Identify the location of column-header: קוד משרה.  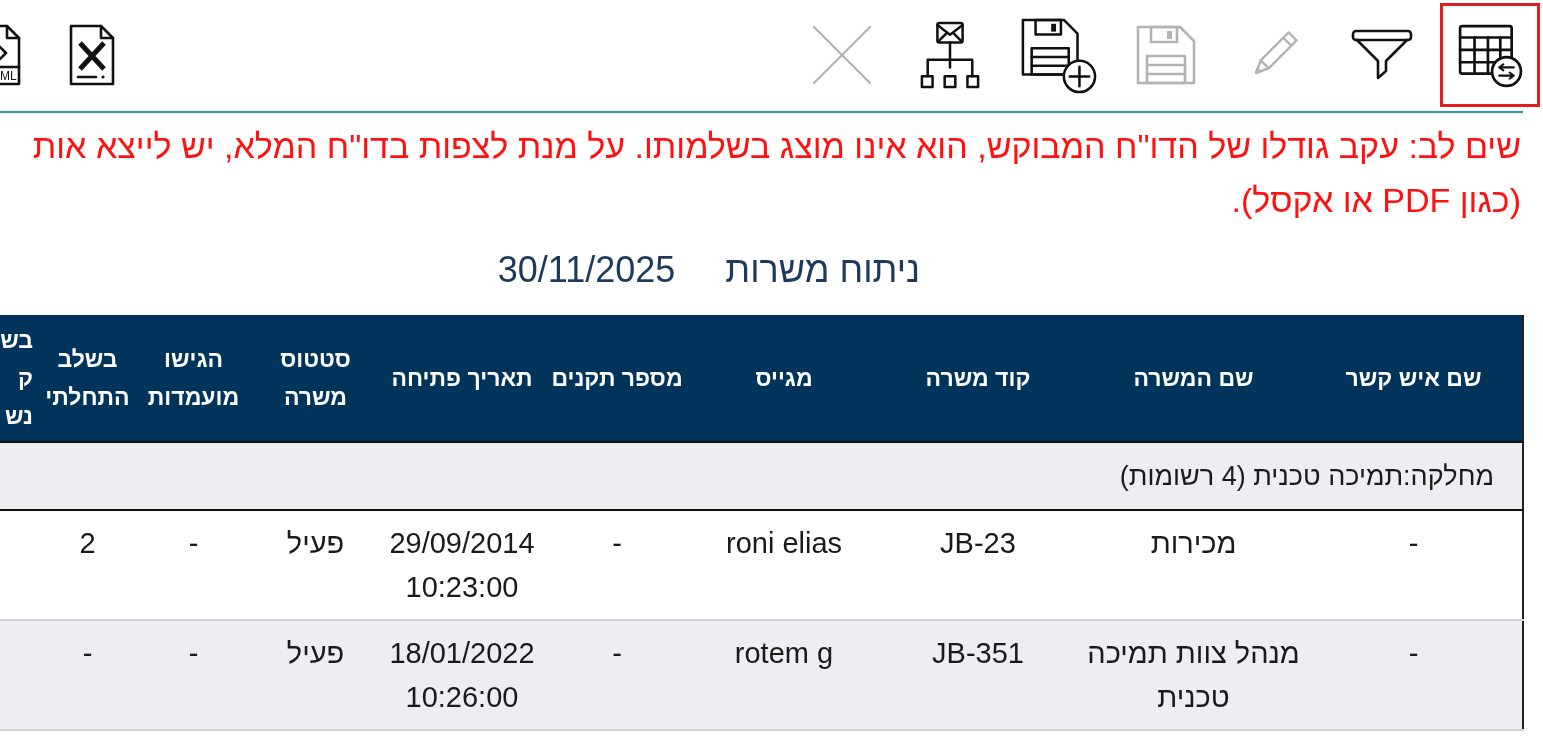
(978, 378).